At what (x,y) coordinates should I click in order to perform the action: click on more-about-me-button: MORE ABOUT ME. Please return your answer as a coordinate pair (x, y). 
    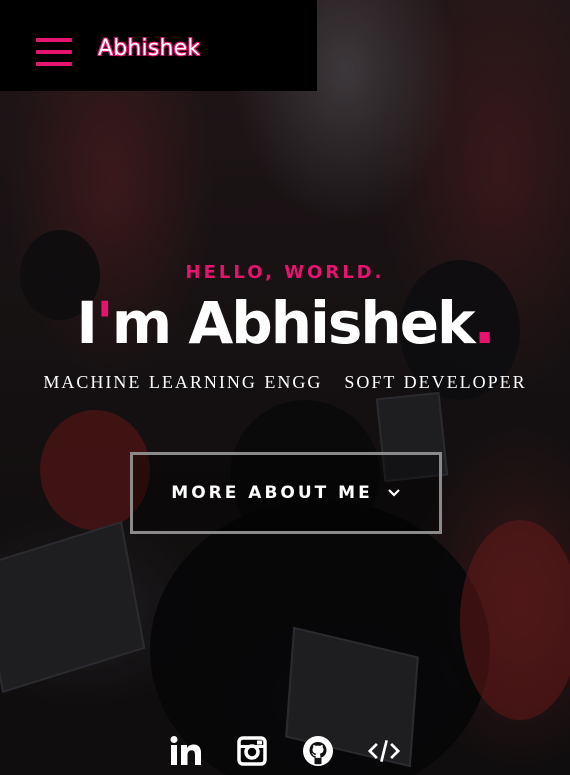
    Looking at the image, I should click on (286, 493).